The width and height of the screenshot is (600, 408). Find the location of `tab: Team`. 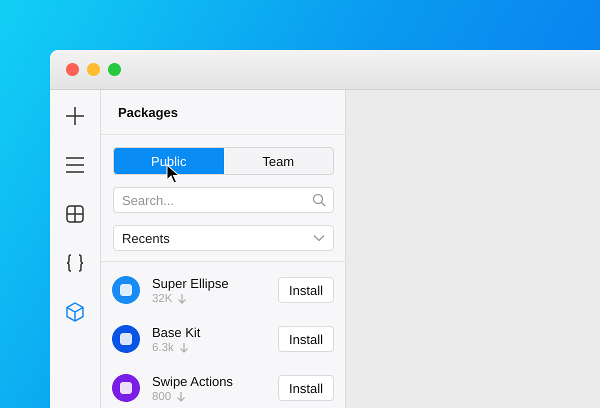

tab: Team is located at coordinates (278, 161).